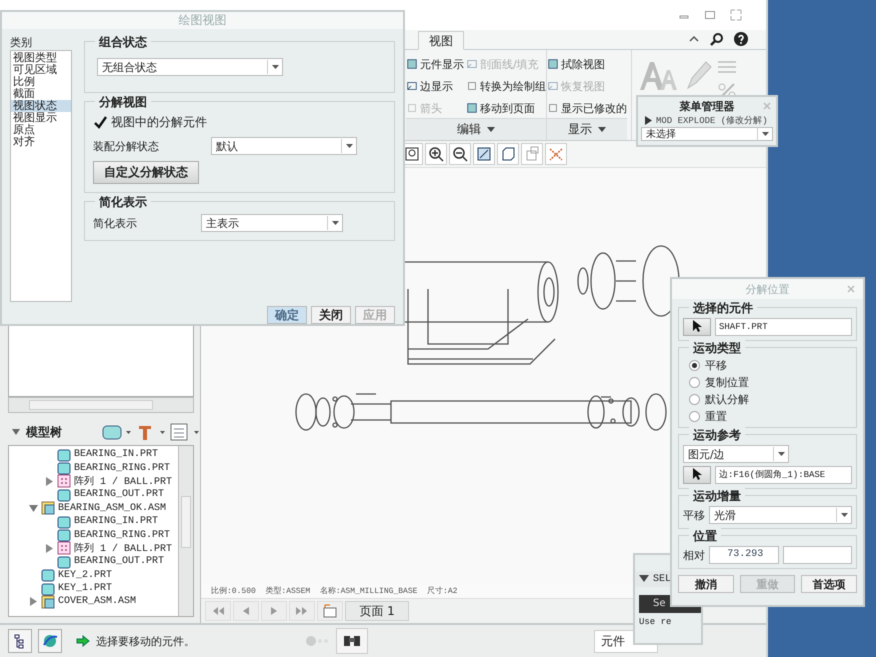 This screenshot has width=876, height=657. Describe the element at coordinates (741, 39) in the screenshot. I see `help-icon` at that location.